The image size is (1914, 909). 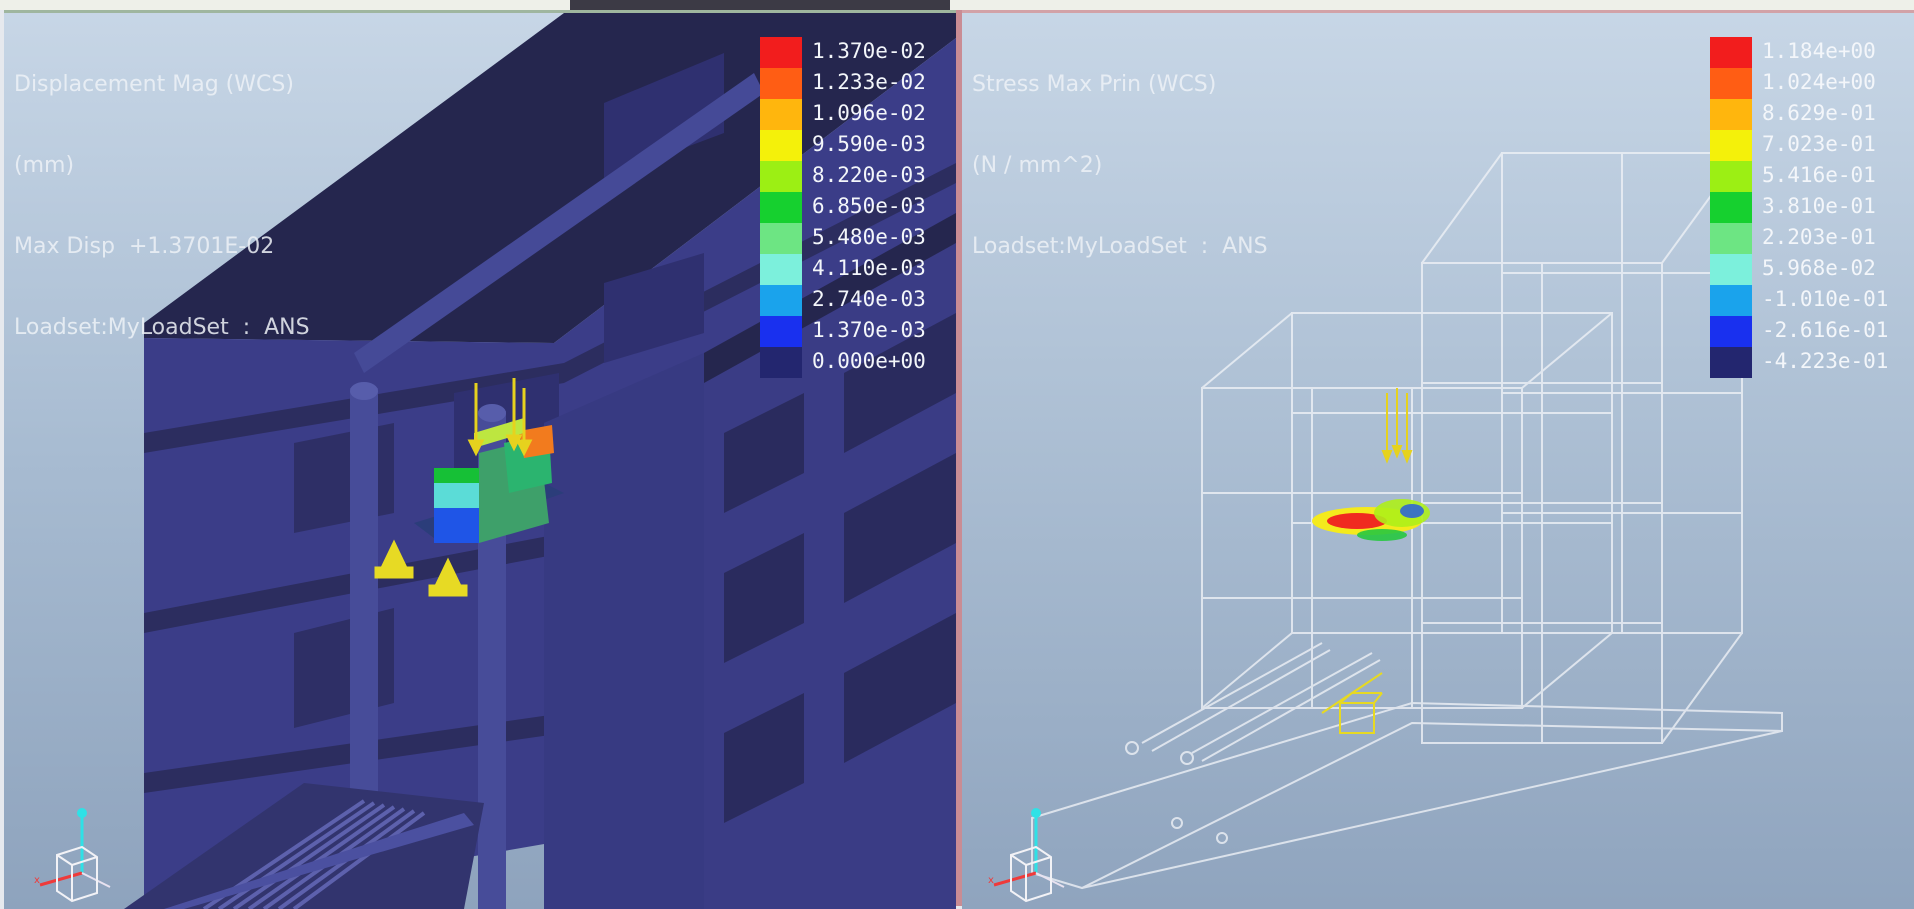 I want to click on legend-label: 5.416e-01, so click(x=1819, y=175).